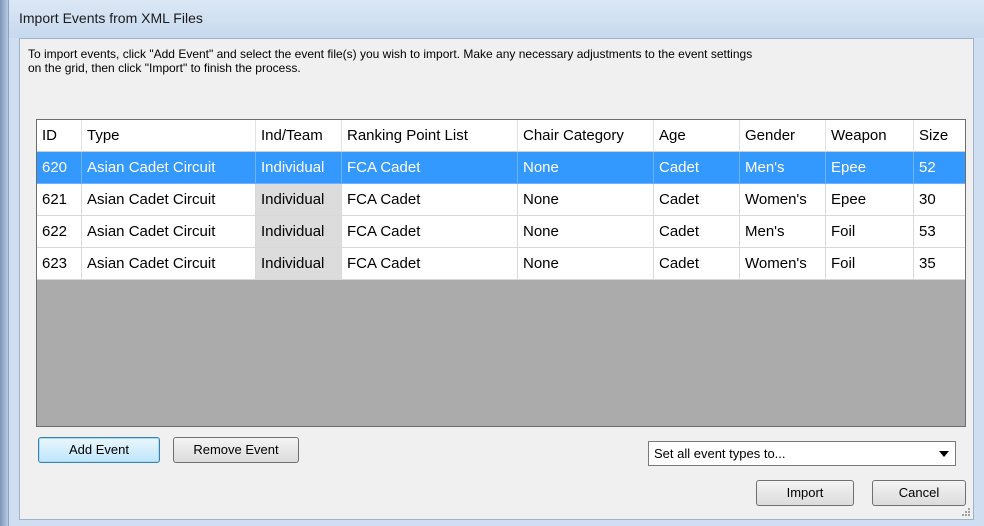 The height and width of the screenshot is (526, 984). Describe the element at coordinates (966, 512) in the screenshot. I see `resize-grip-icon` at that location.